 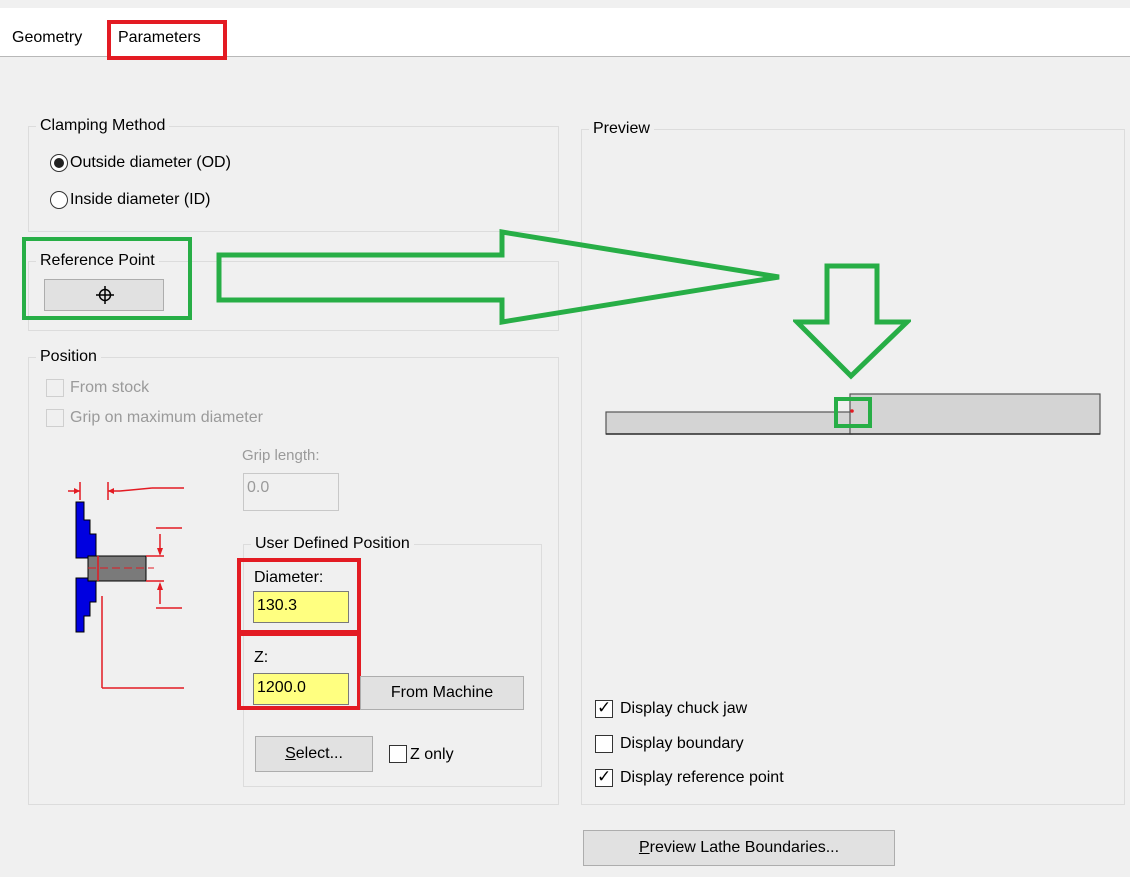 What do you see at coordinates (59, 163) in the screenshot?
I see `radio-outside-diameter` at bounding box center [59, 163].